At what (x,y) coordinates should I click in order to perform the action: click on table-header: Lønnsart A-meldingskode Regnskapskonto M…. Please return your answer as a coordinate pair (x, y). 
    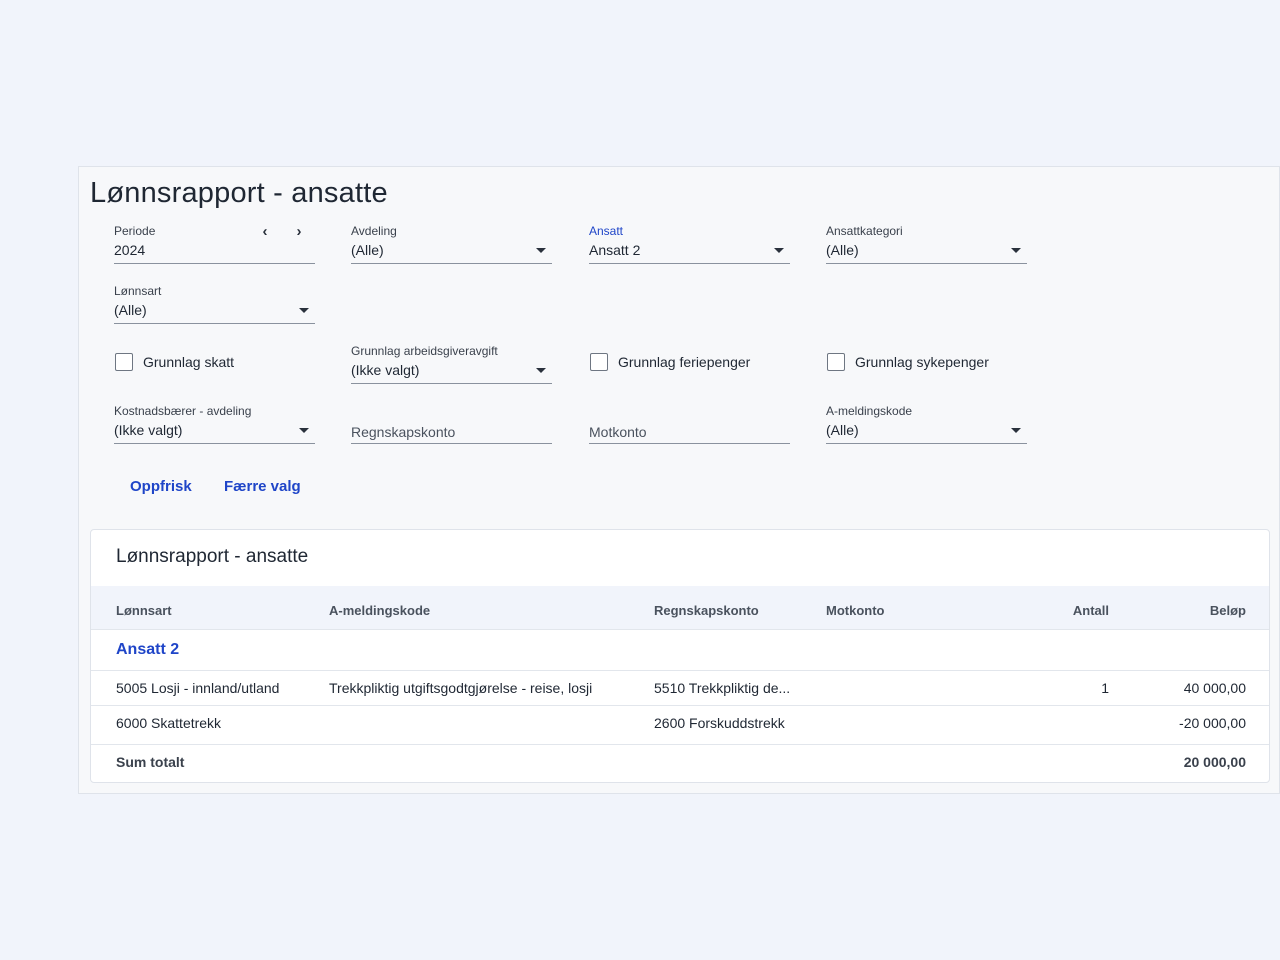
    Looking at the image, I should click on (680, 608).